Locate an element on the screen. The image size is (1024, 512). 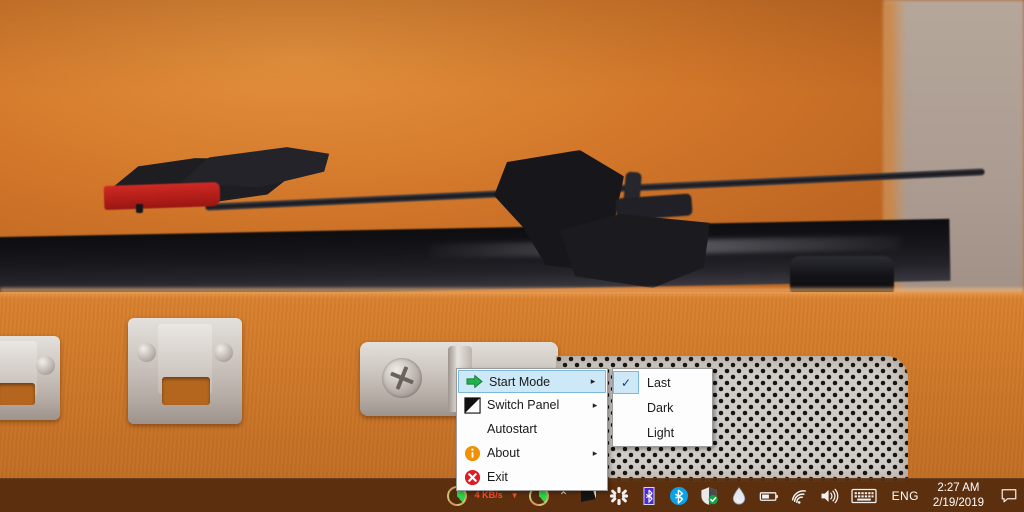
bluetooth-icon is located at coordinates (679, 495).